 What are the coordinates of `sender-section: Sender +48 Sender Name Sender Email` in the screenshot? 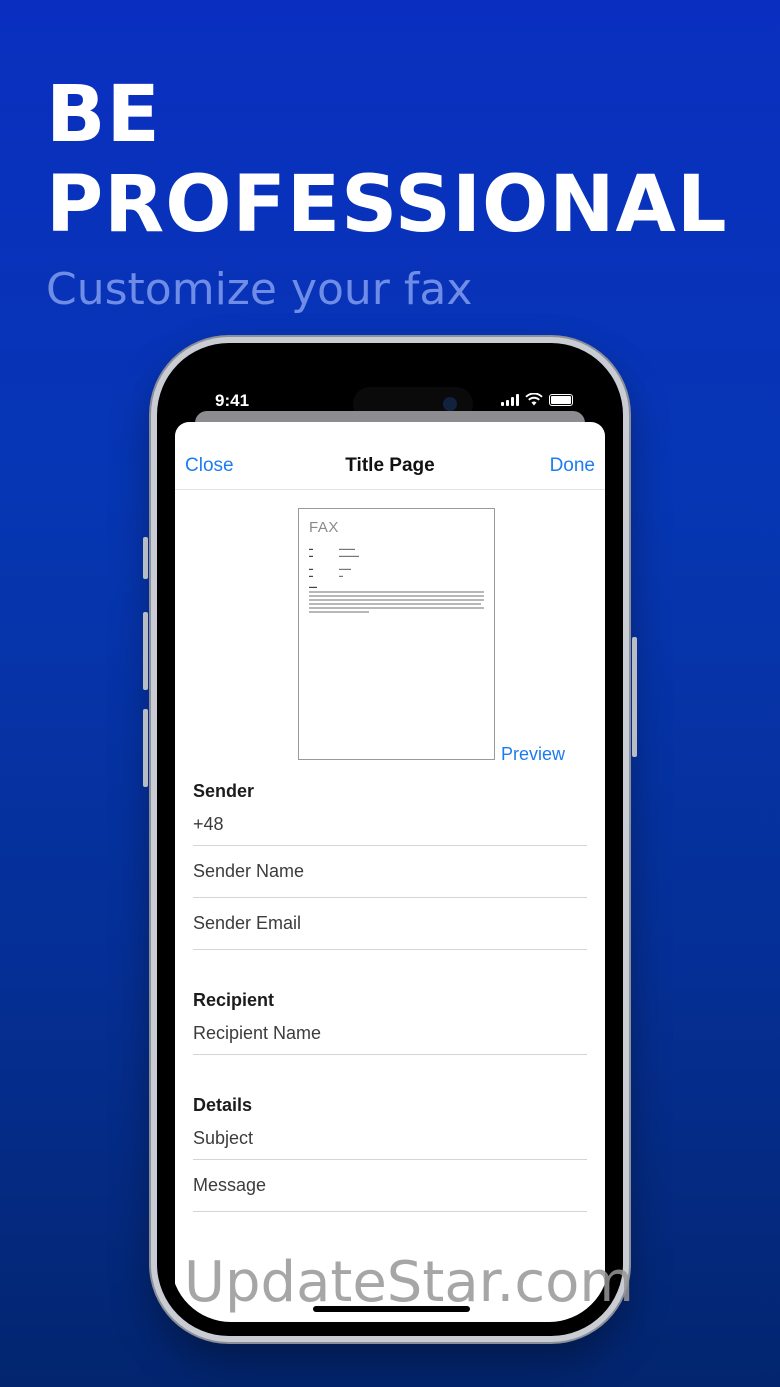 It's located at (390, 865).